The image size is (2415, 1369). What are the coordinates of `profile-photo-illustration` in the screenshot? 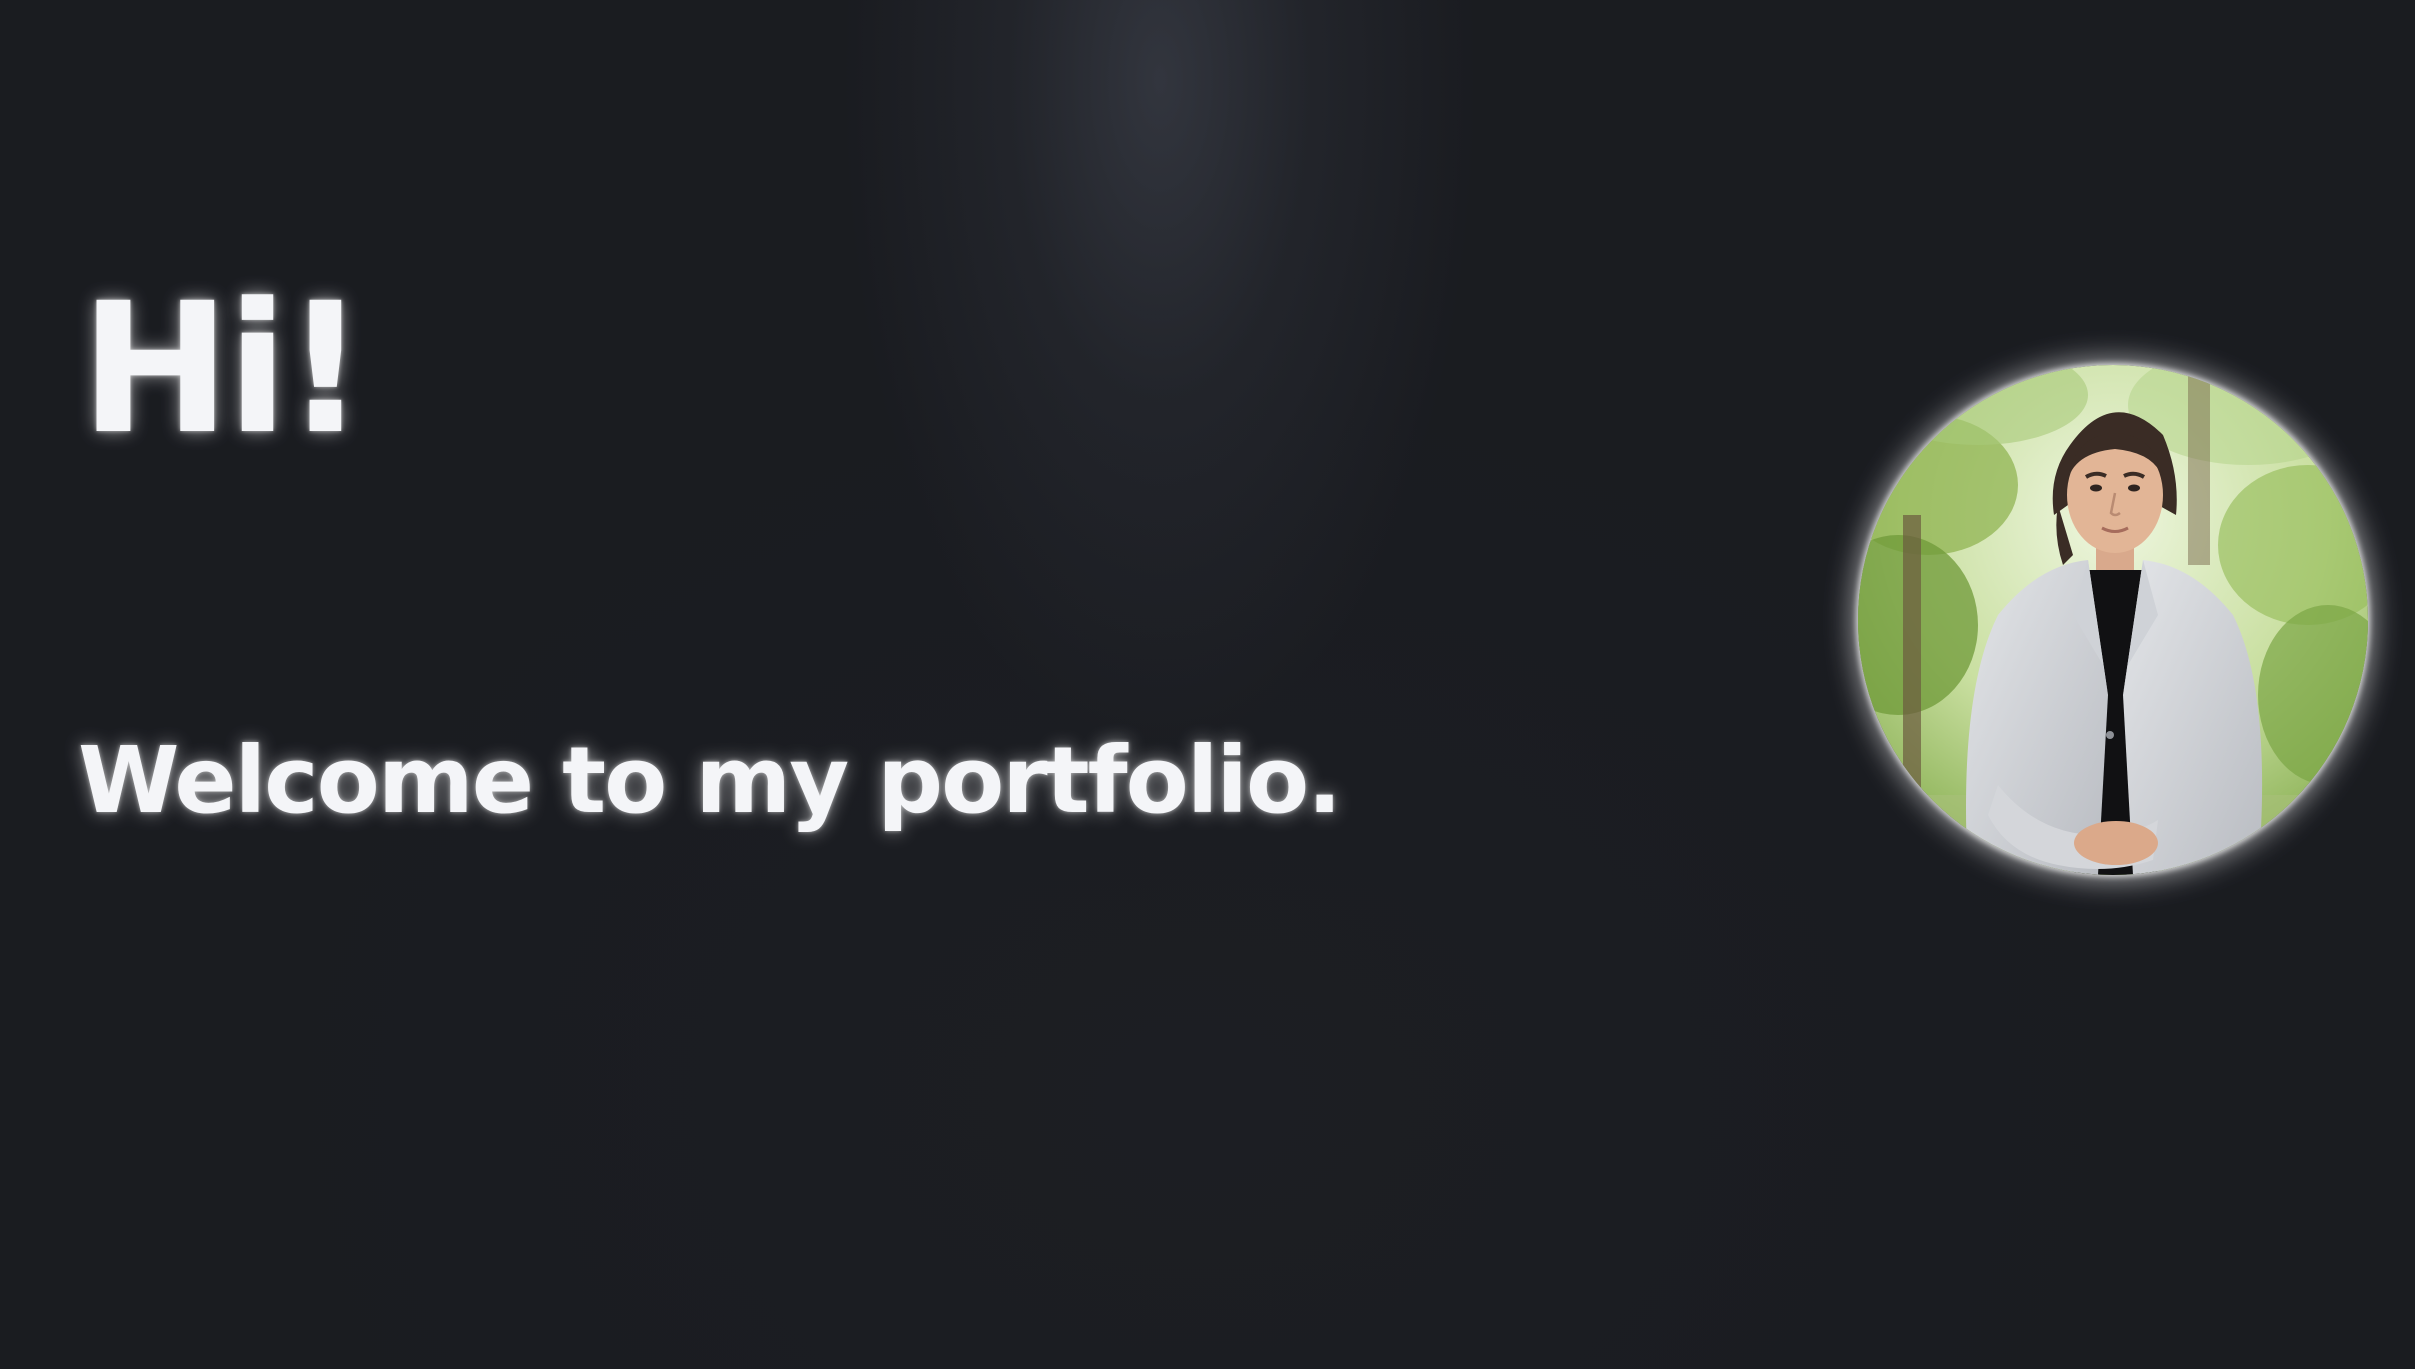 It's located at (2113, 620).